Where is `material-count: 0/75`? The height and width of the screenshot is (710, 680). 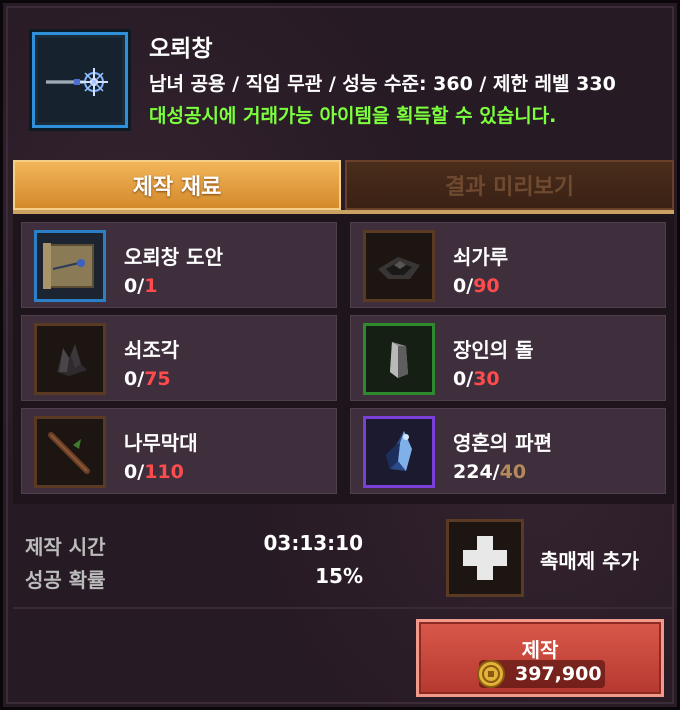
material-count: 0/75 is located at coordinates (147, 379).